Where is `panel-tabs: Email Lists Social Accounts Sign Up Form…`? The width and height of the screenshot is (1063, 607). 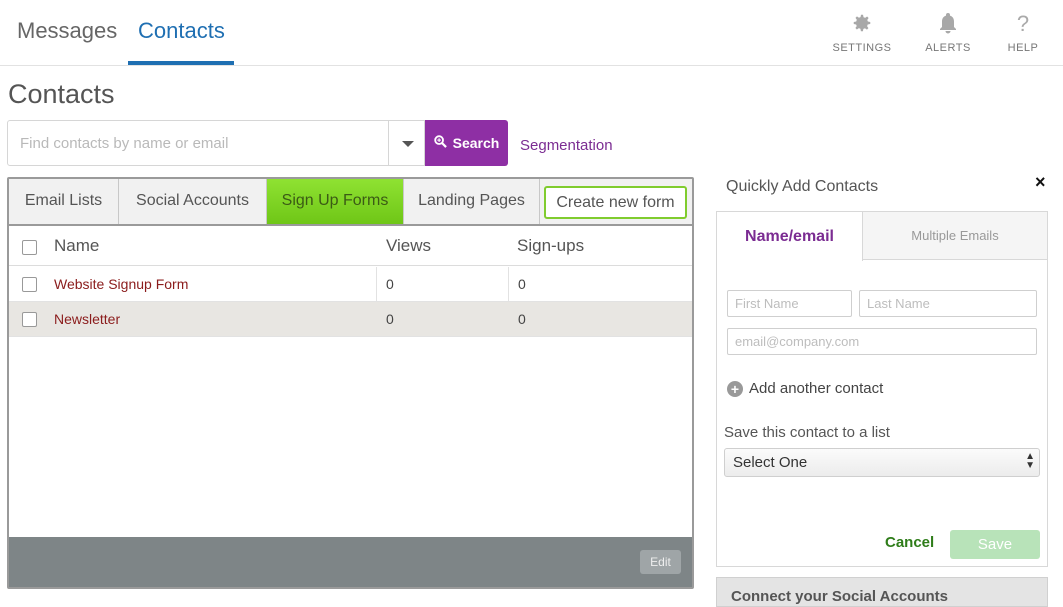 panel-tabs: Email Lists Social Accounts Sign Up Form… is located at coordinates (350, 202).